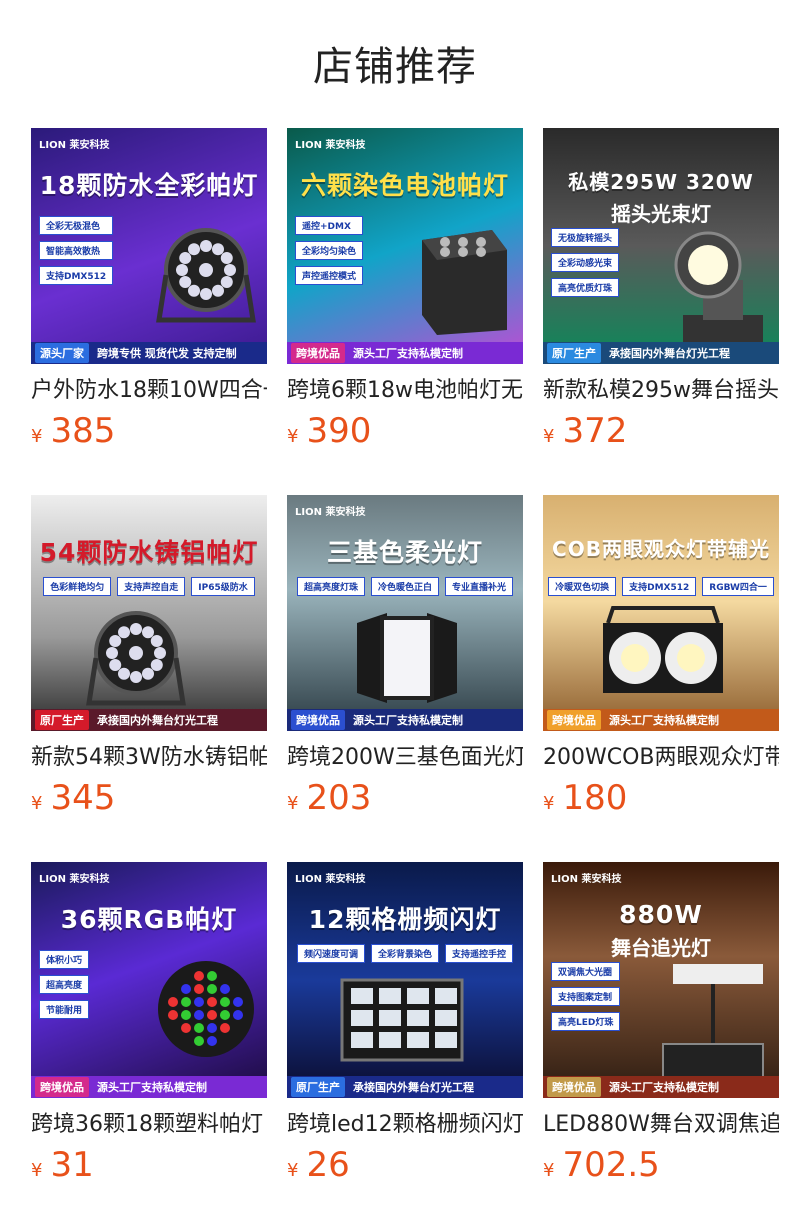  I want to click on price-value: 390, so click(339, 431).